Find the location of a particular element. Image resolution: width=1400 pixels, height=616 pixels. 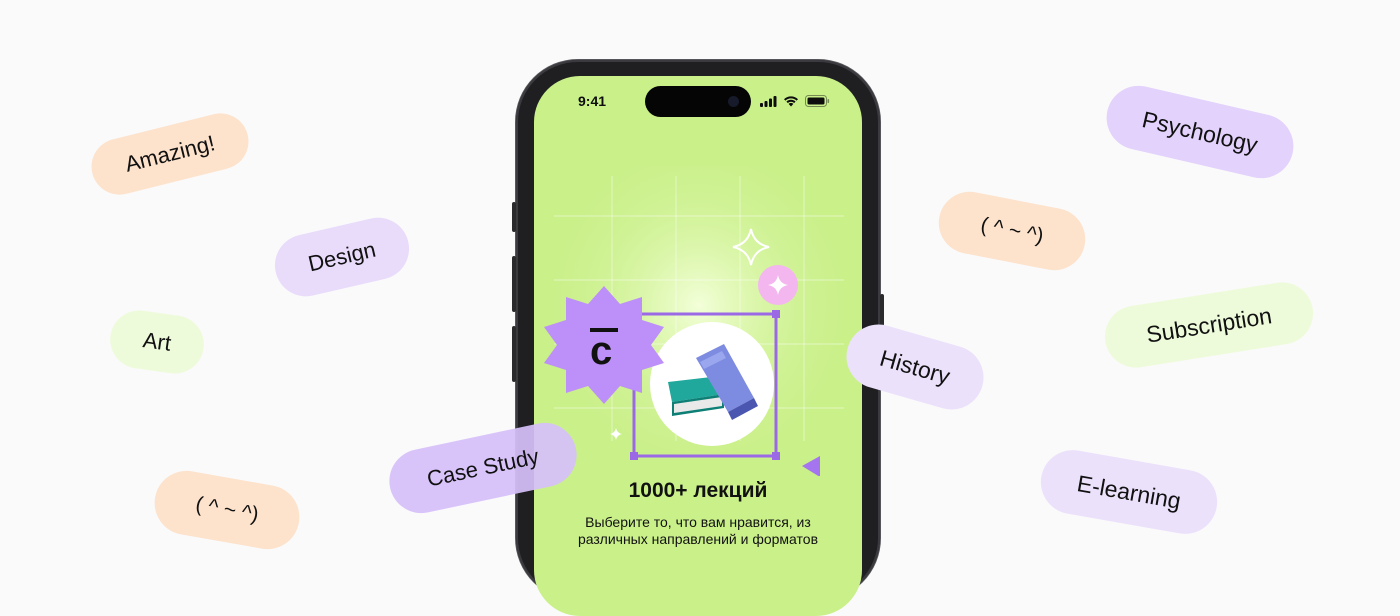

dynamic-island is located at coordinates (698, 101).